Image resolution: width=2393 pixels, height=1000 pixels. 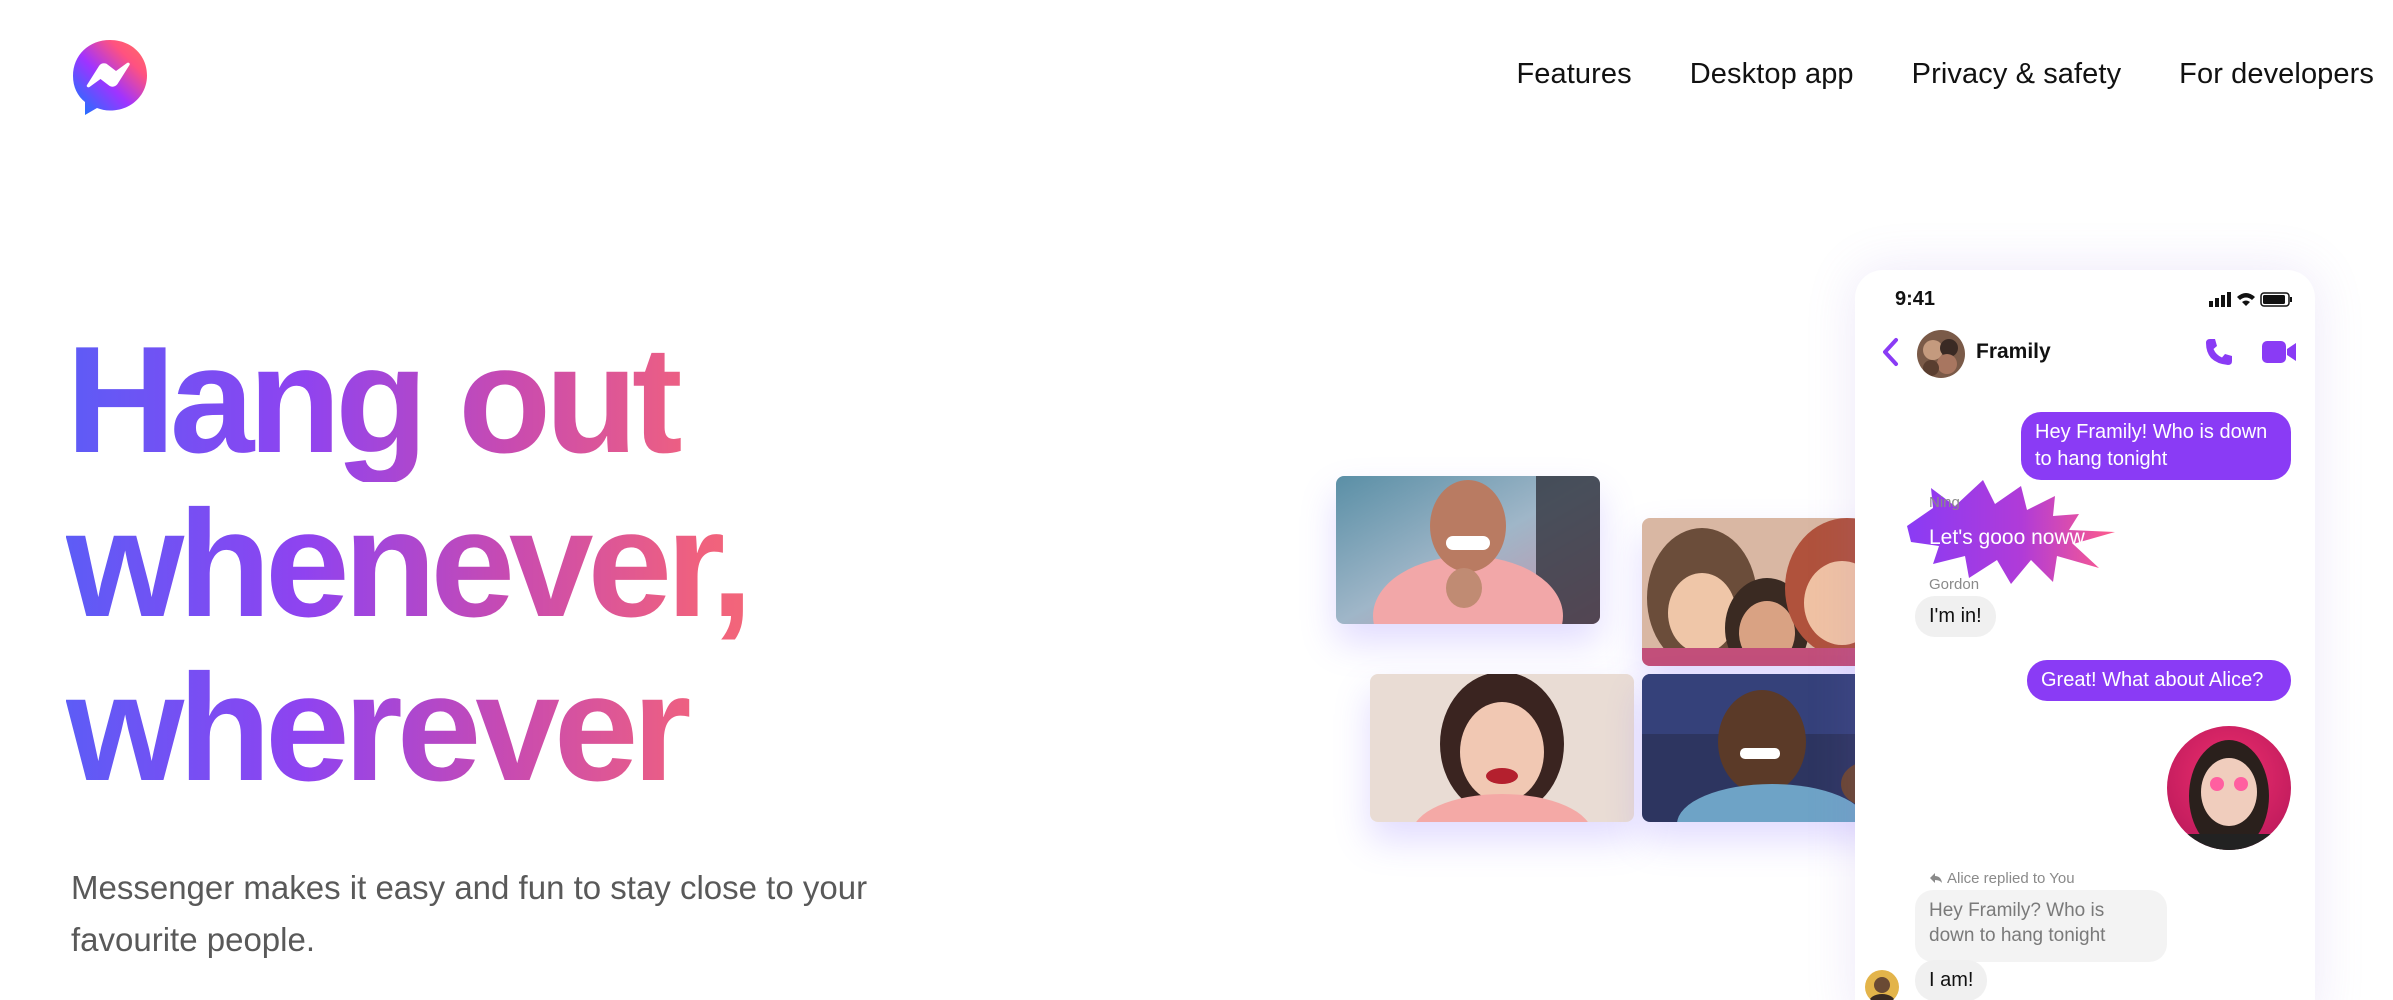 I want to click on video-tile-woman-smiling, so click(x=1502, y=748).